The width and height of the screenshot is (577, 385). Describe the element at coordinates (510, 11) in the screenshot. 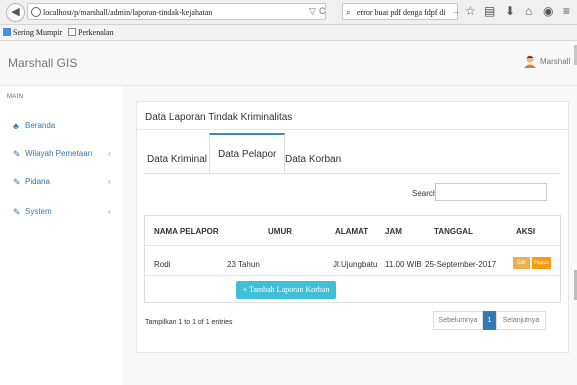

I see `download-icon: ⬇` at that location.